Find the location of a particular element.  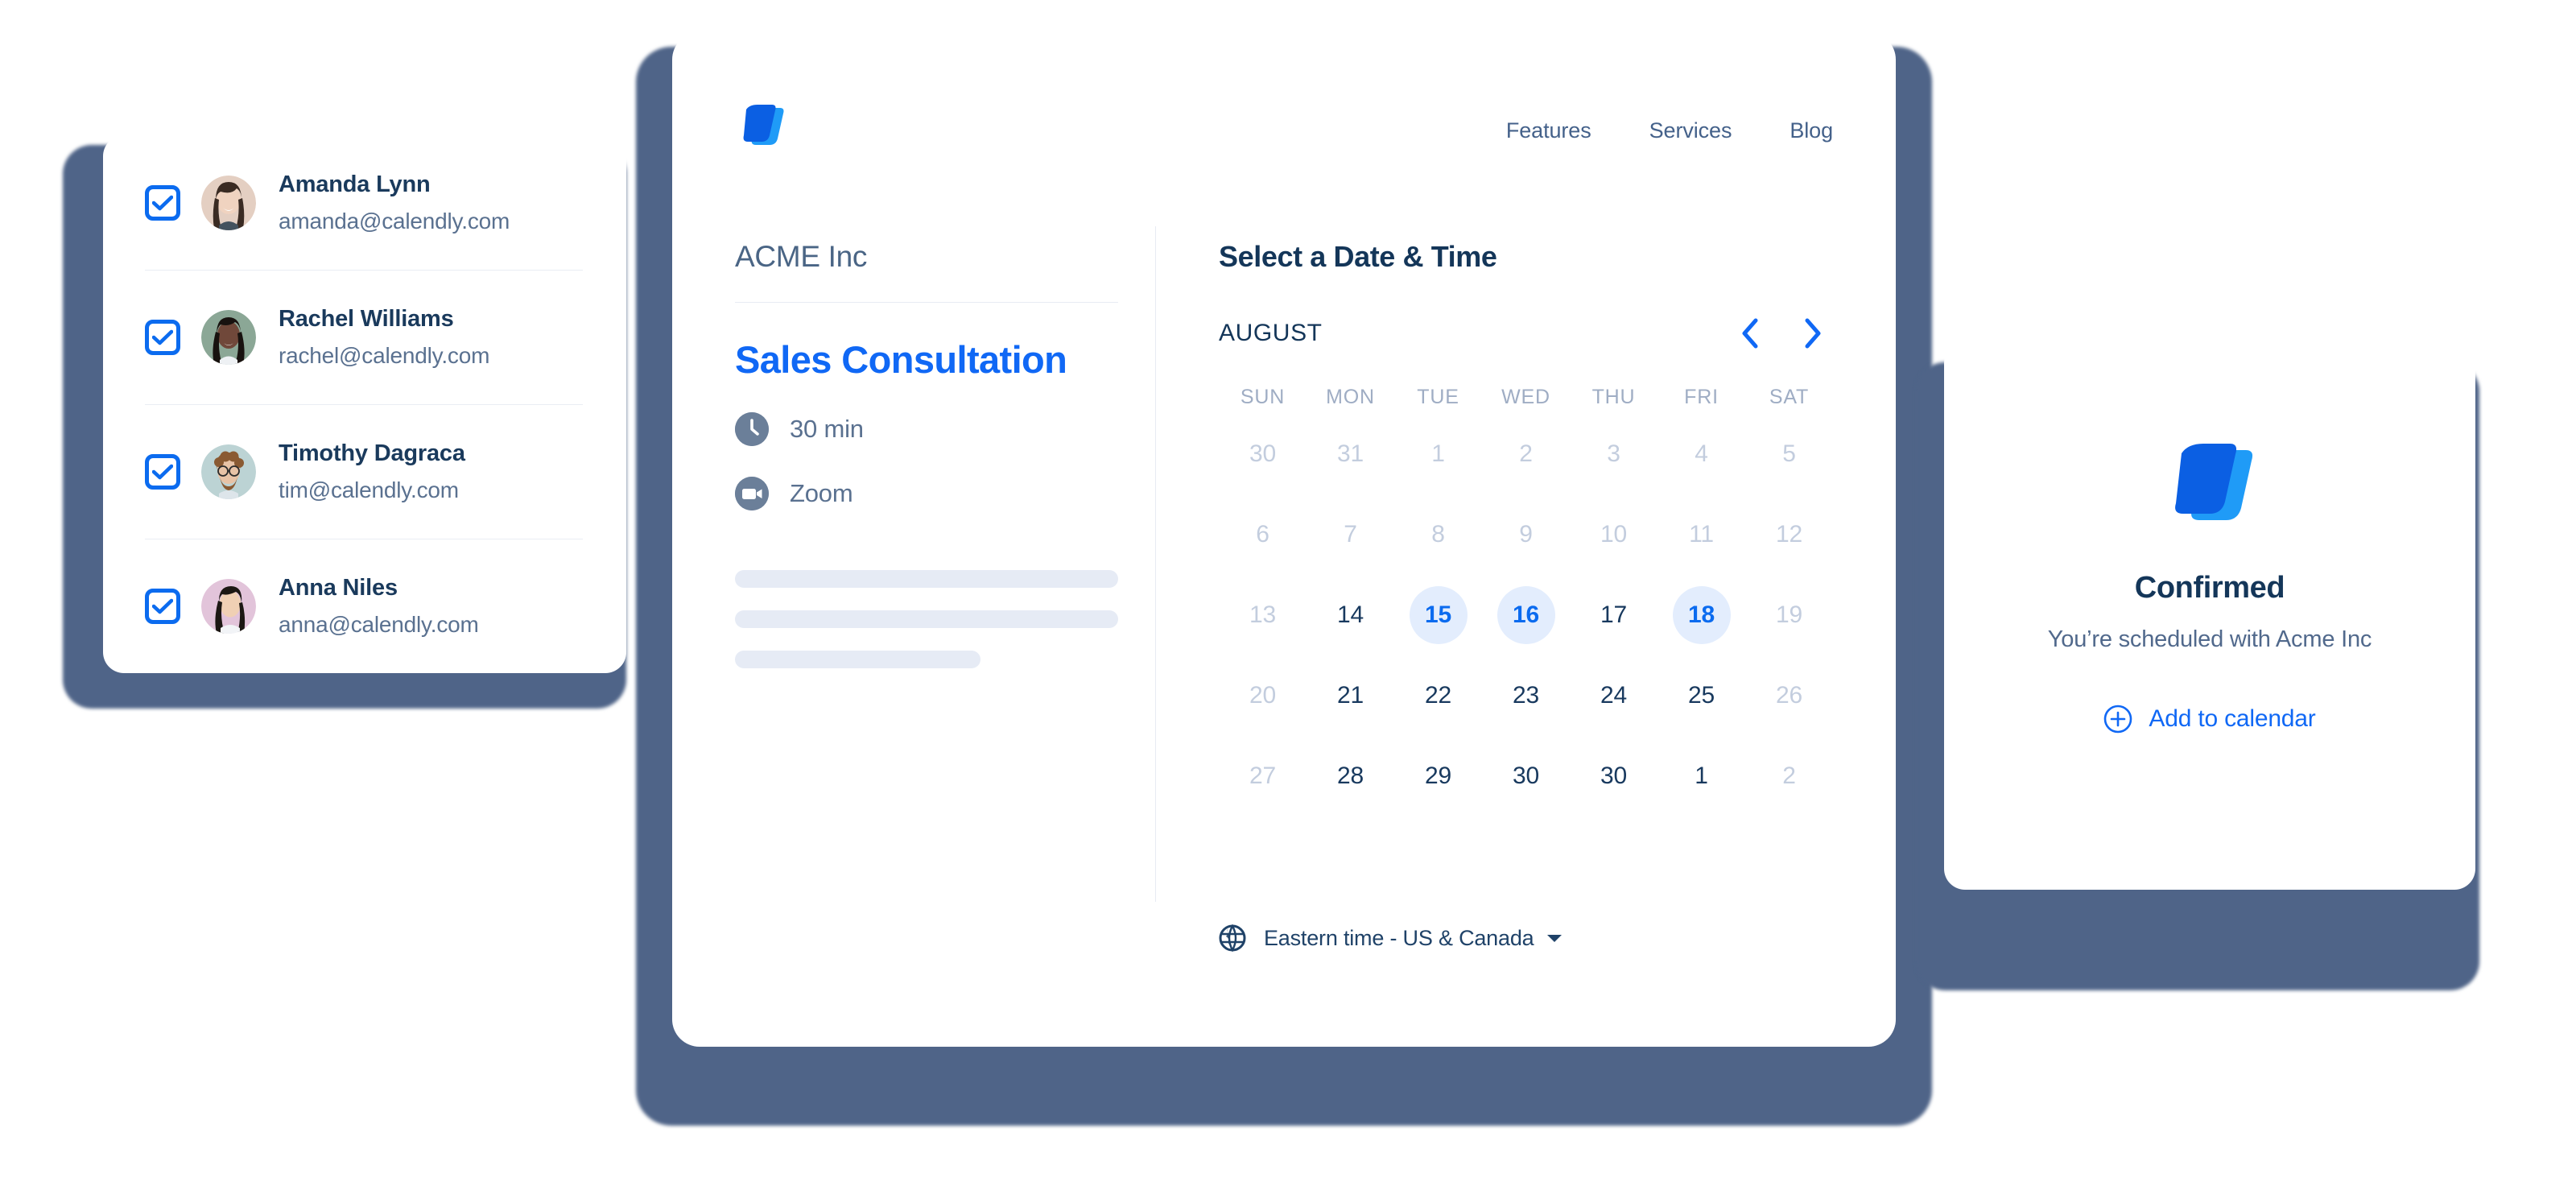

nav-link-blog: Blog is located at coordinates (1811, 130).